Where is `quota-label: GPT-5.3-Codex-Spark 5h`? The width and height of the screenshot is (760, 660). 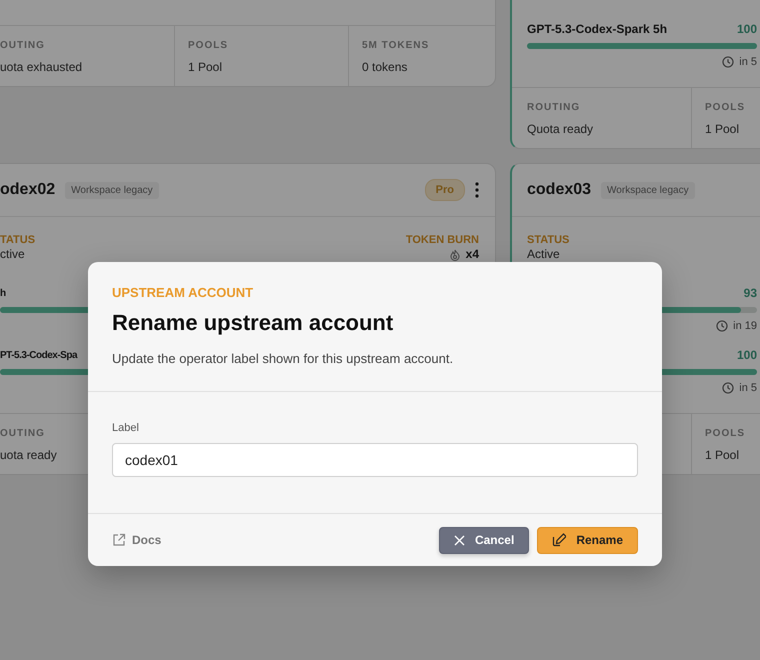 quota-label: GPT-5.3-Codex-Spark 5h is located at coordinates (597, 29).